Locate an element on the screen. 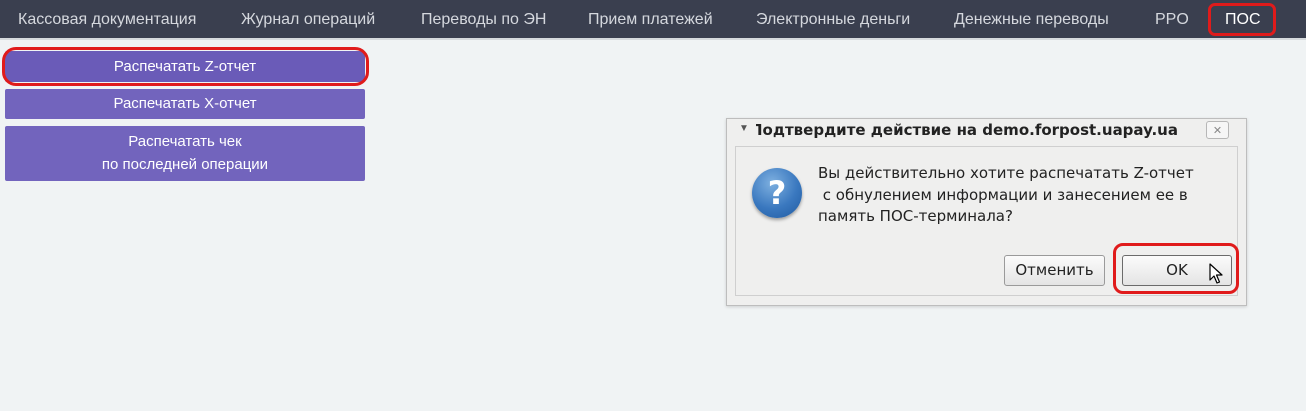 The image size is (1306, 411). mouse-cursor-icon is located at coordinates (1216, 273).